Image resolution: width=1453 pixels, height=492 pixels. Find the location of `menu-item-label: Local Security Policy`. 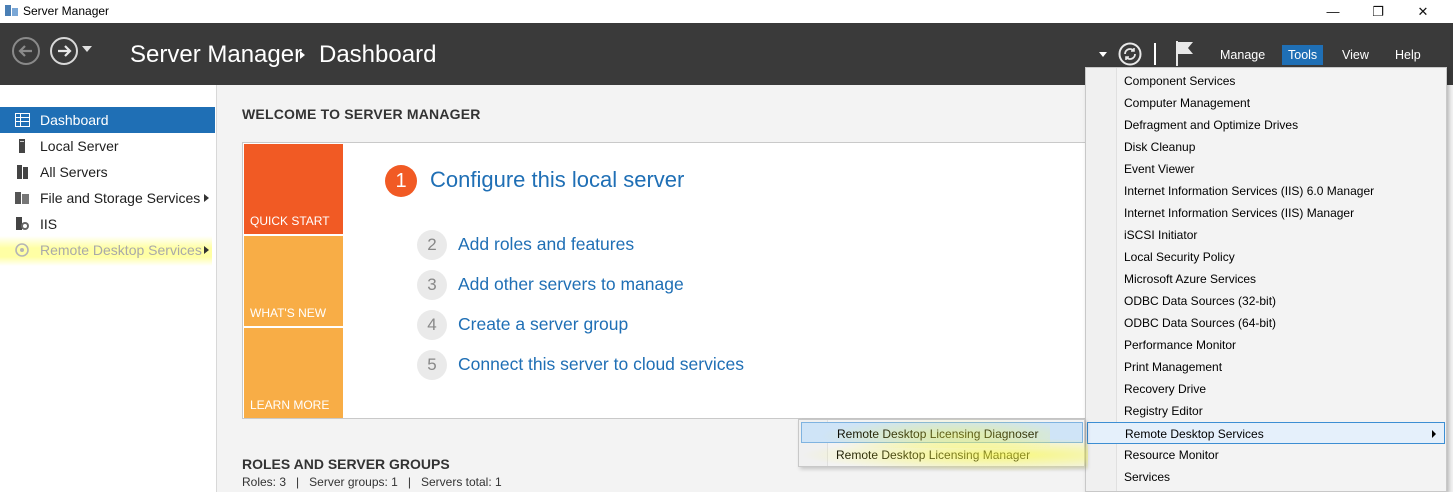

menu-item-label: Local Security Policy is located at coordinates (1179, 257).